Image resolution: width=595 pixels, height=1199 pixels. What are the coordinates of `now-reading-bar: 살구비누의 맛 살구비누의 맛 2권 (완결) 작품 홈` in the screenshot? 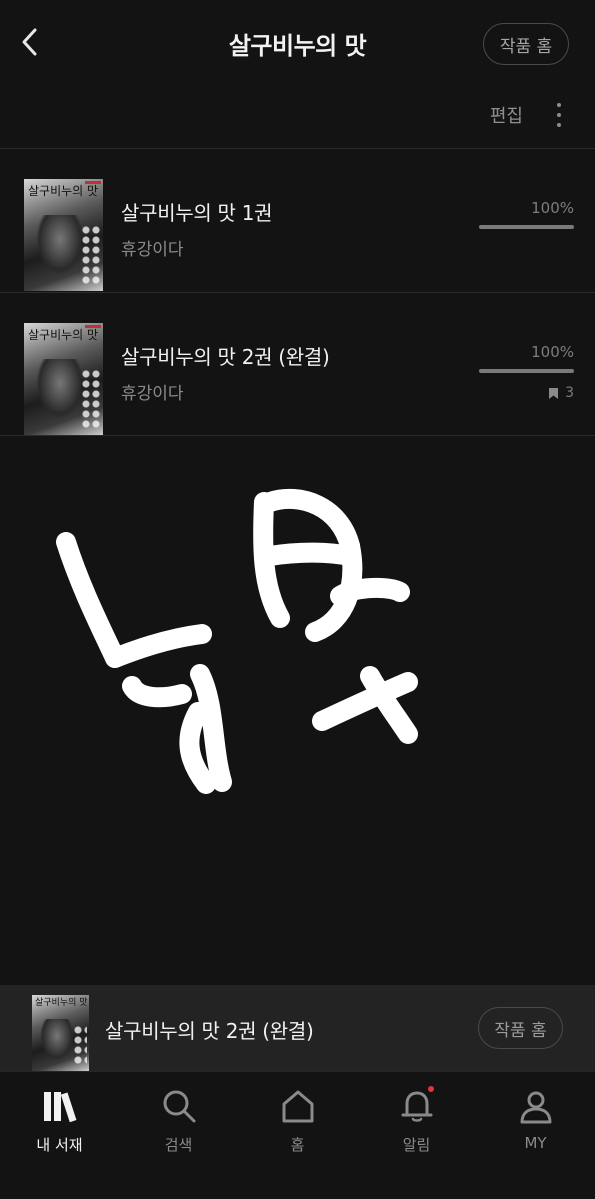 It's located at (297, 1028).